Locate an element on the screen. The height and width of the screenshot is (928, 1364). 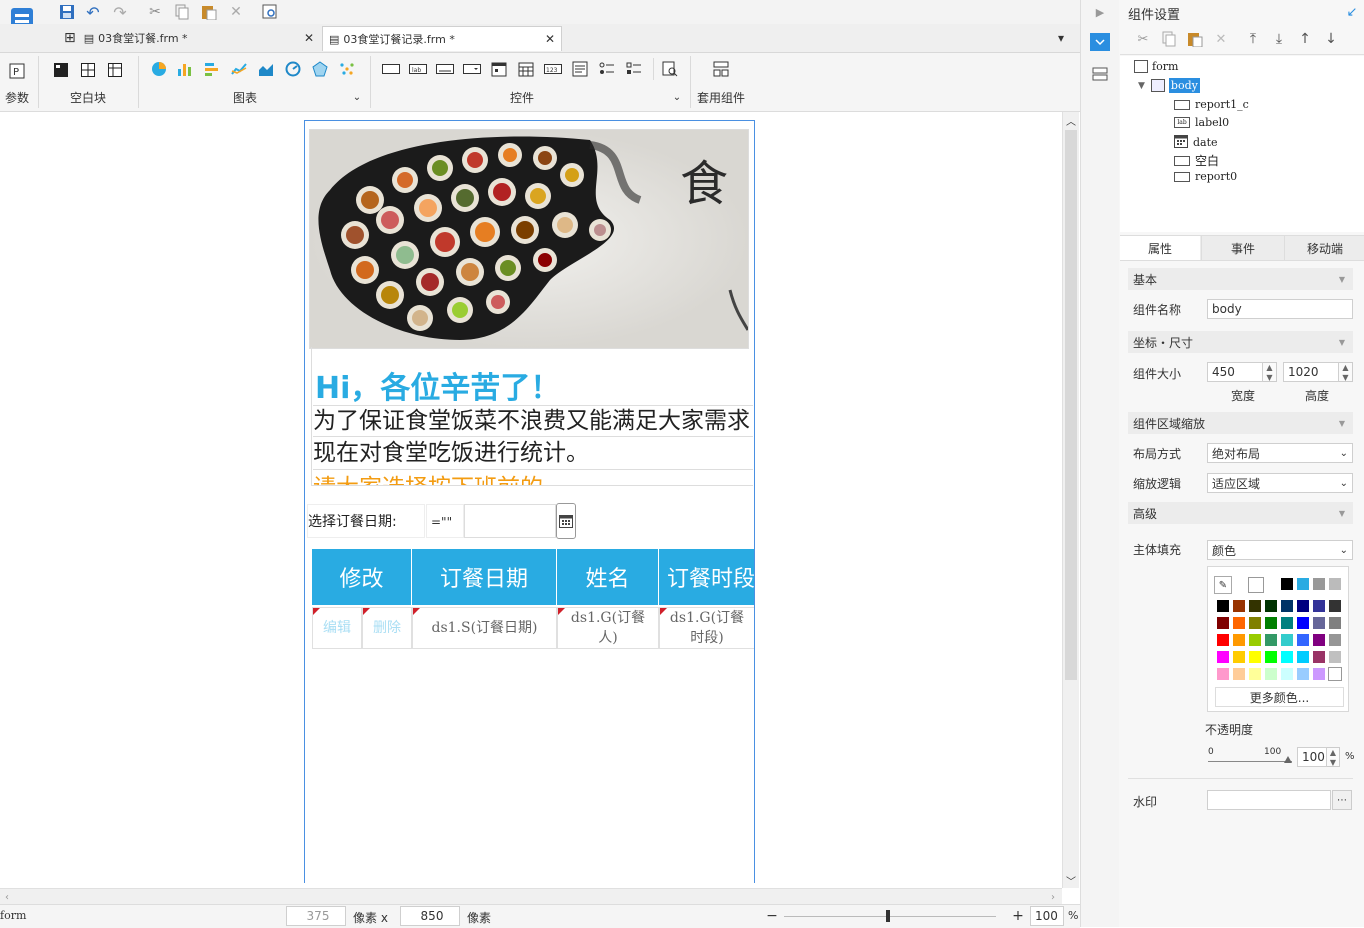
move-down-icon: ↓ is located at coordinates (1331, 39).